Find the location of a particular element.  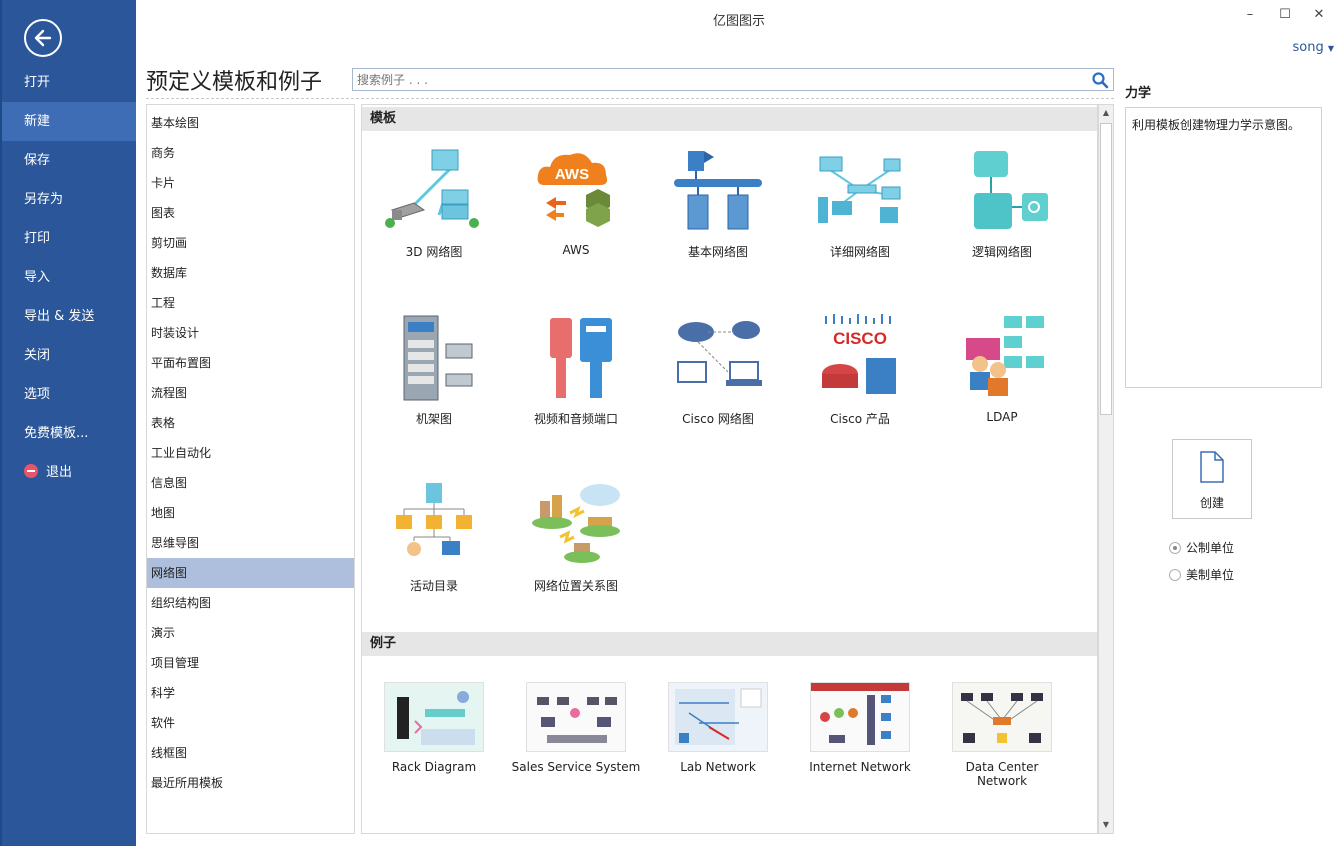

example-internet-network: Internet Network is located at coordinates (860, 728).